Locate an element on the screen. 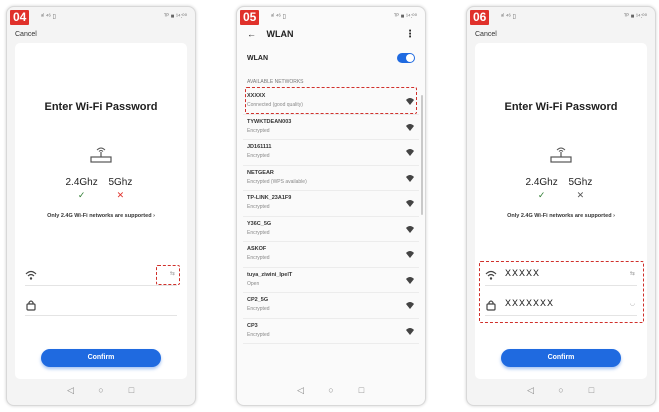 The width and height of the screenshot is (659, 412). network-item: JD161111 Encrypted is located at coordinates (331, 153).